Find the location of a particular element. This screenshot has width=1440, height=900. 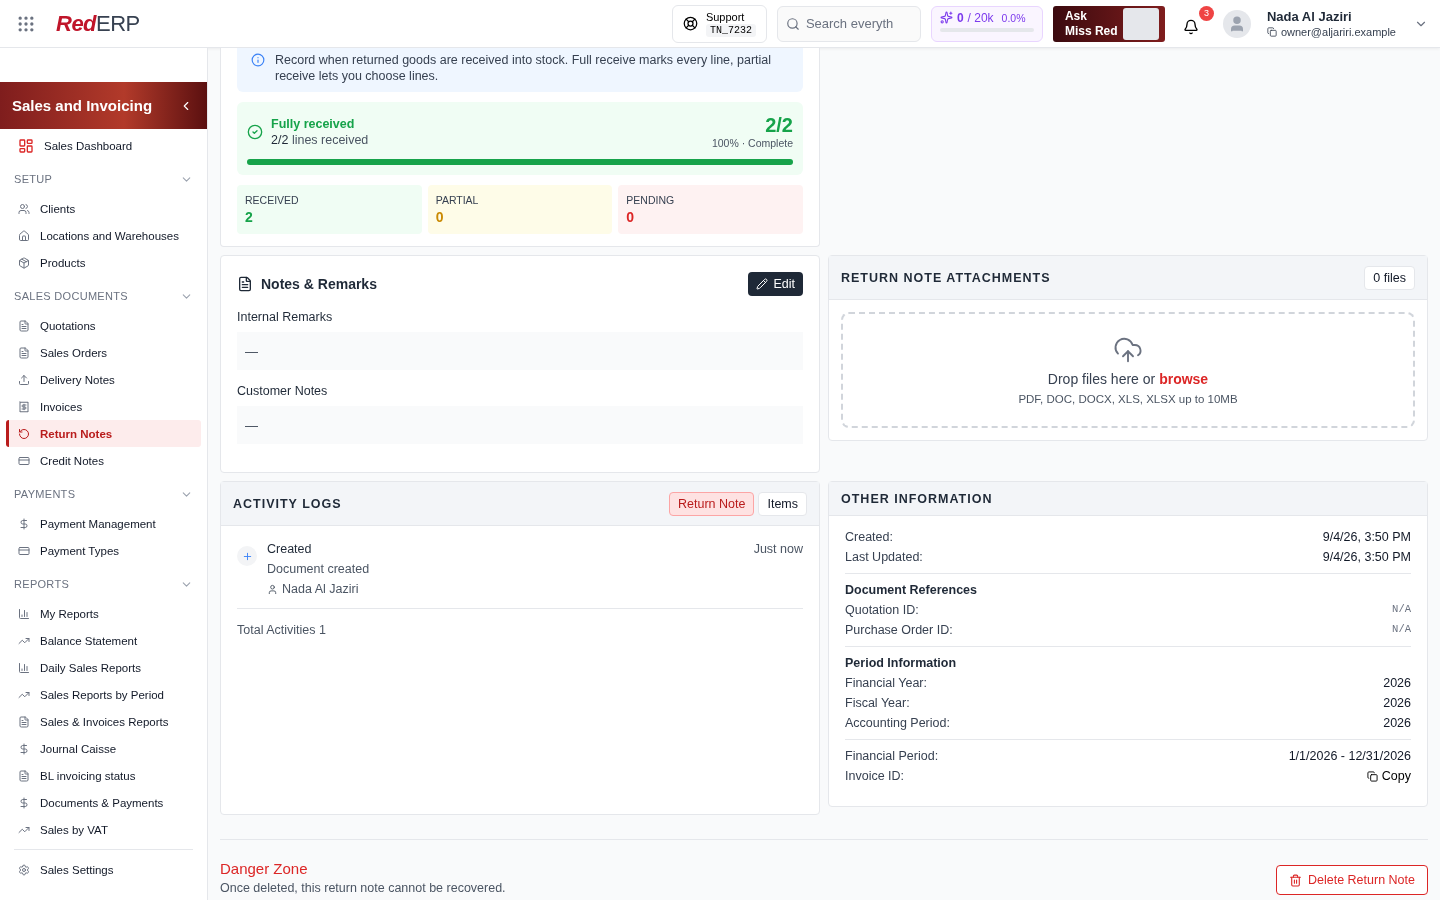

sidebar-item: Sales Reports by Period is located at coordinates (103, 694).